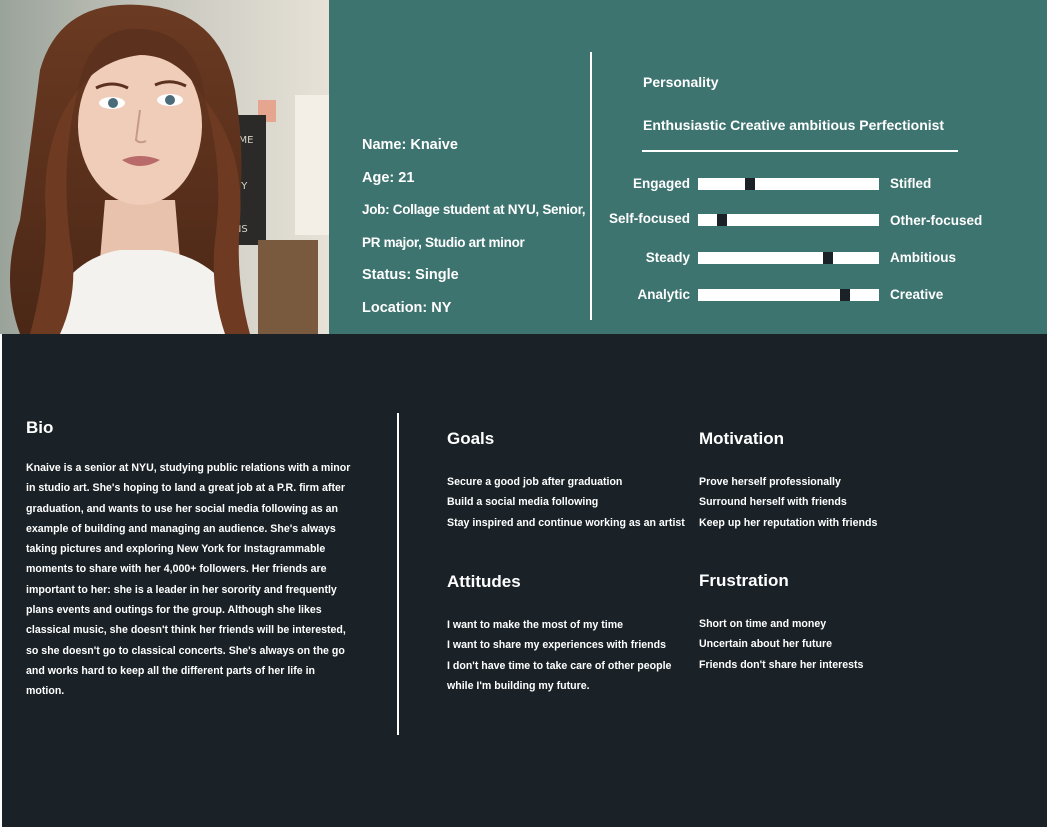 This screenshot has height=827, width=1047. I want to click on motivation-item: Surround herself with friends, so click(773, 502).